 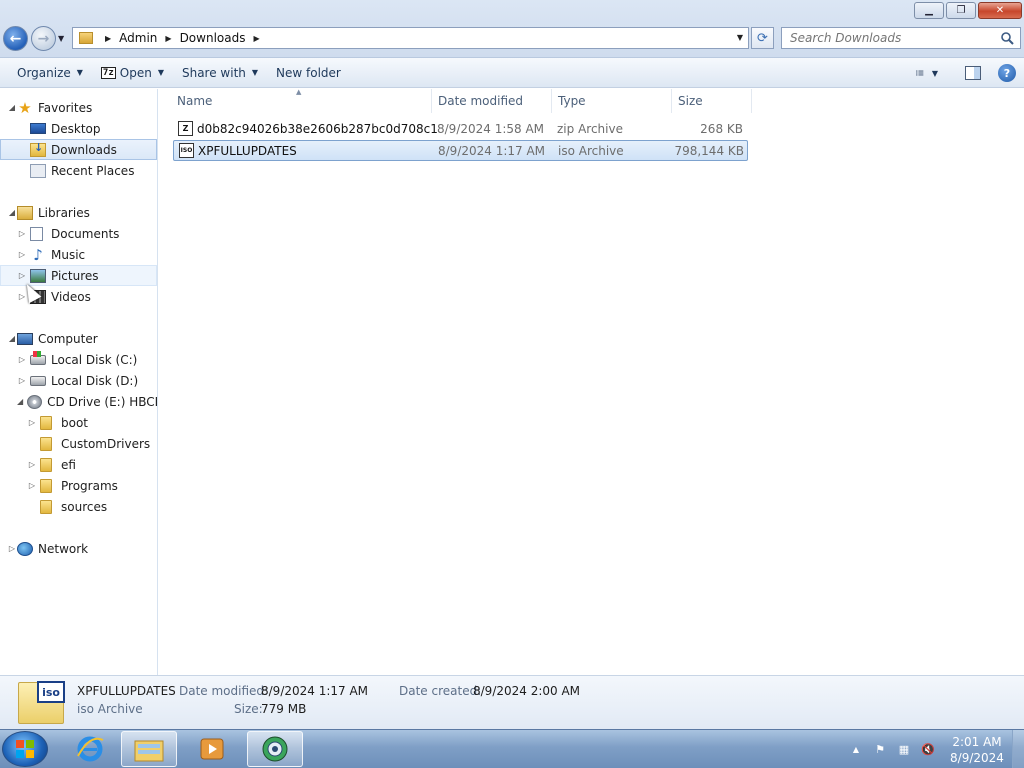 I want to click on cd-drive-icon, so click(x=35, y=401).